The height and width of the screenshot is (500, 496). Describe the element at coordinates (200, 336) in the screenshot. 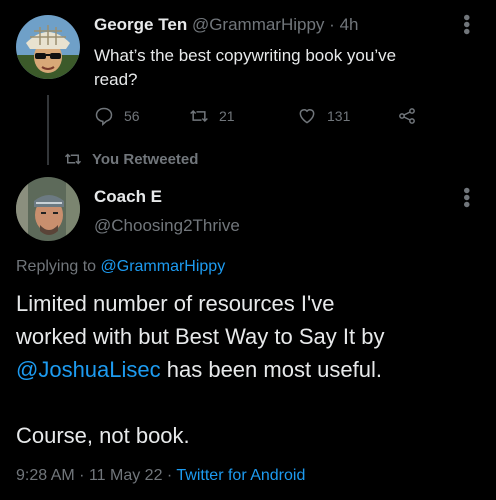

I see `reply-body-line: worked with but Best Way to Say It by` at that location.